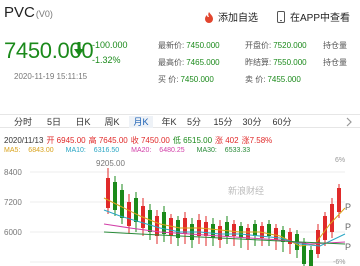  I want to click on ma20-label: MA20: 6480.25, so click(158, 150).